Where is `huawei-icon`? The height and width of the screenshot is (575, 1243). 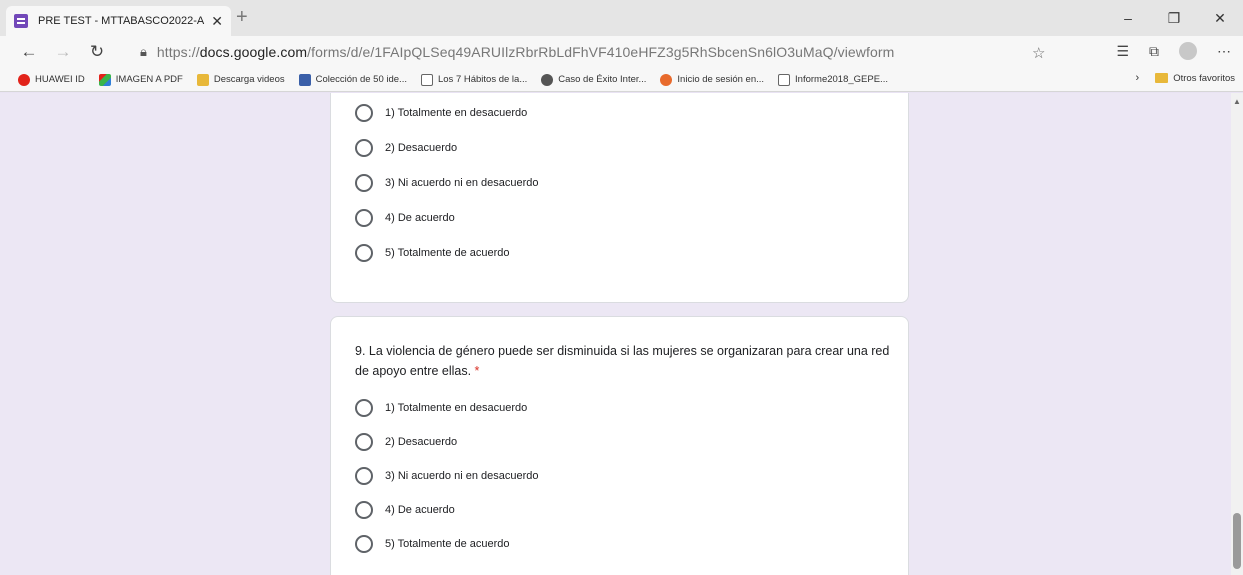 huawei-icon is located at coordinates (24, 79).